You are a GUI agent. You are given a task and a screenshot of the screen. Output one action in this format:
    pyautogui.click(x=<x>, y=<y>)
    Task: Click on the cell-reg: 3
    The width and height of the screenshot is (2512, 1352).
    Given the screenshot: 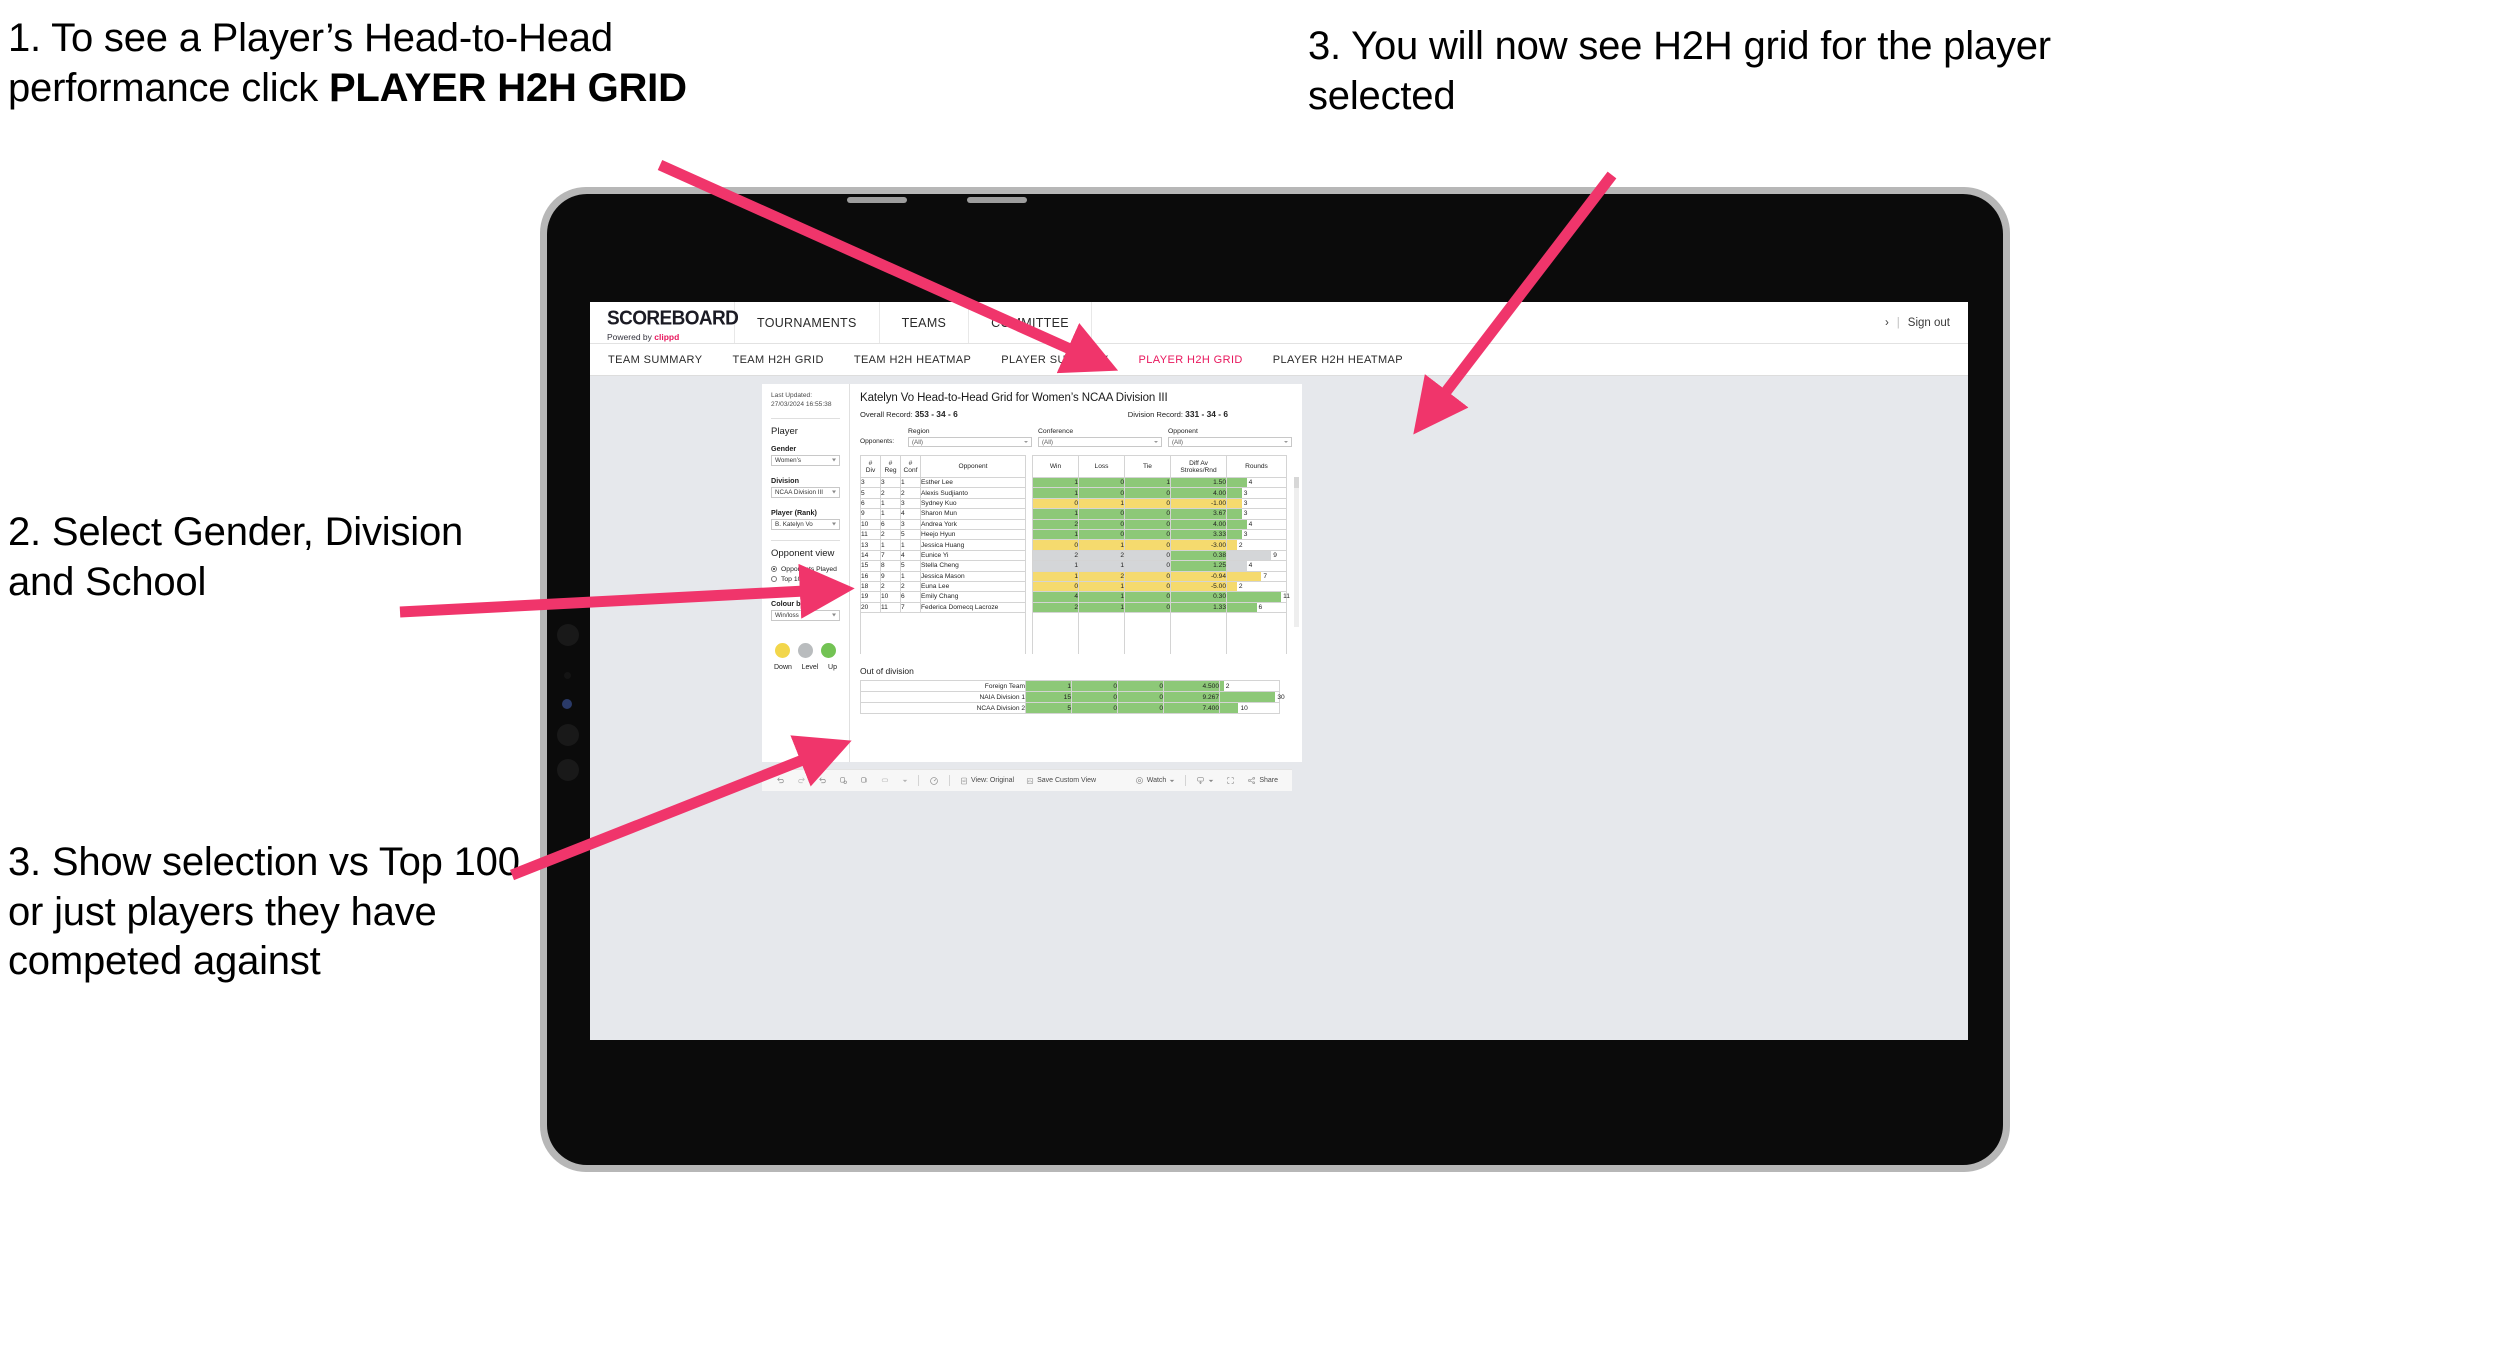 What is the action you would take?
    pyautogui.click(x=890, y=482)
    